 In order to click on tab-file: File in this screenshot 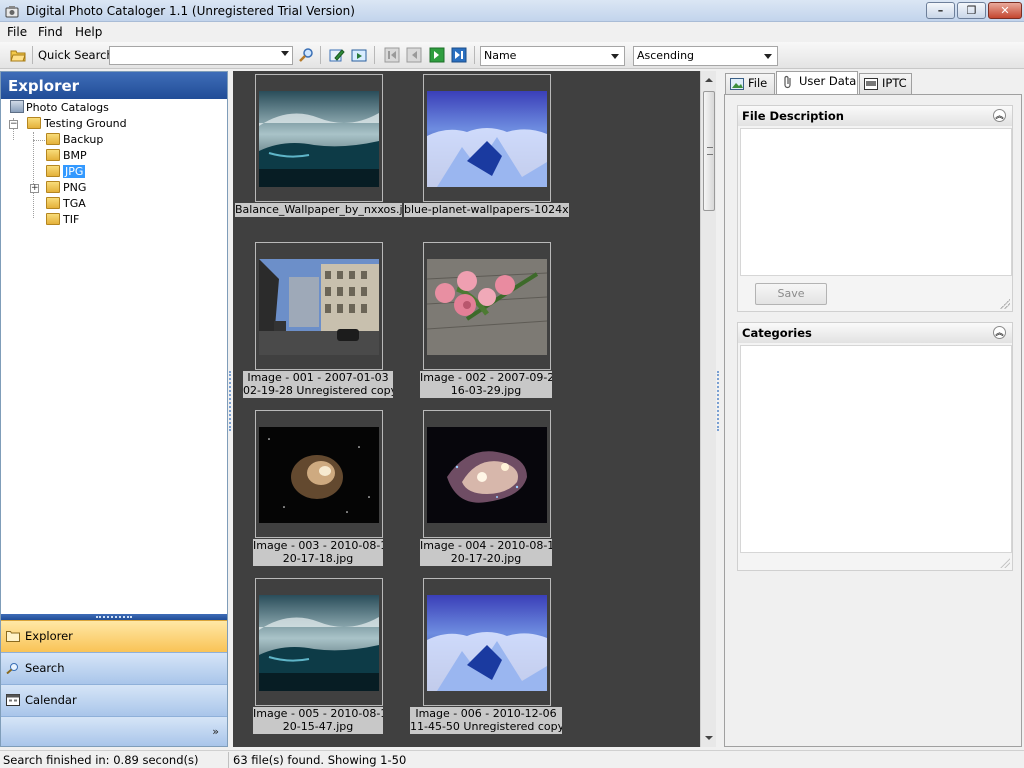, I will do `click(750, 83)`.